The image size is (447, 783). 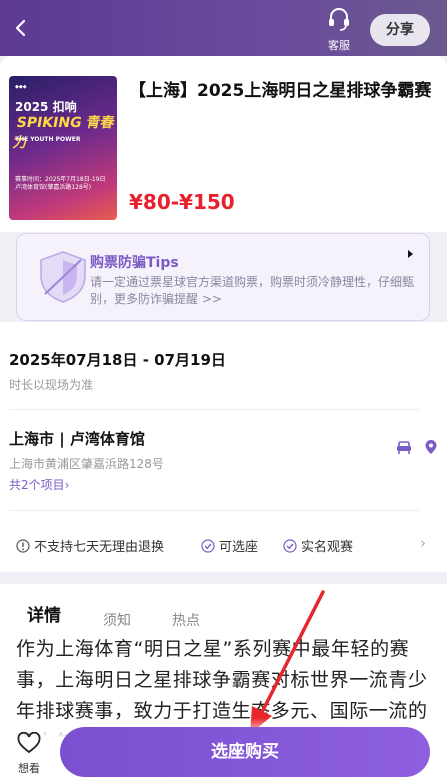 I want to click on want-to-see-label: 想看, so click(x=29, y=768).